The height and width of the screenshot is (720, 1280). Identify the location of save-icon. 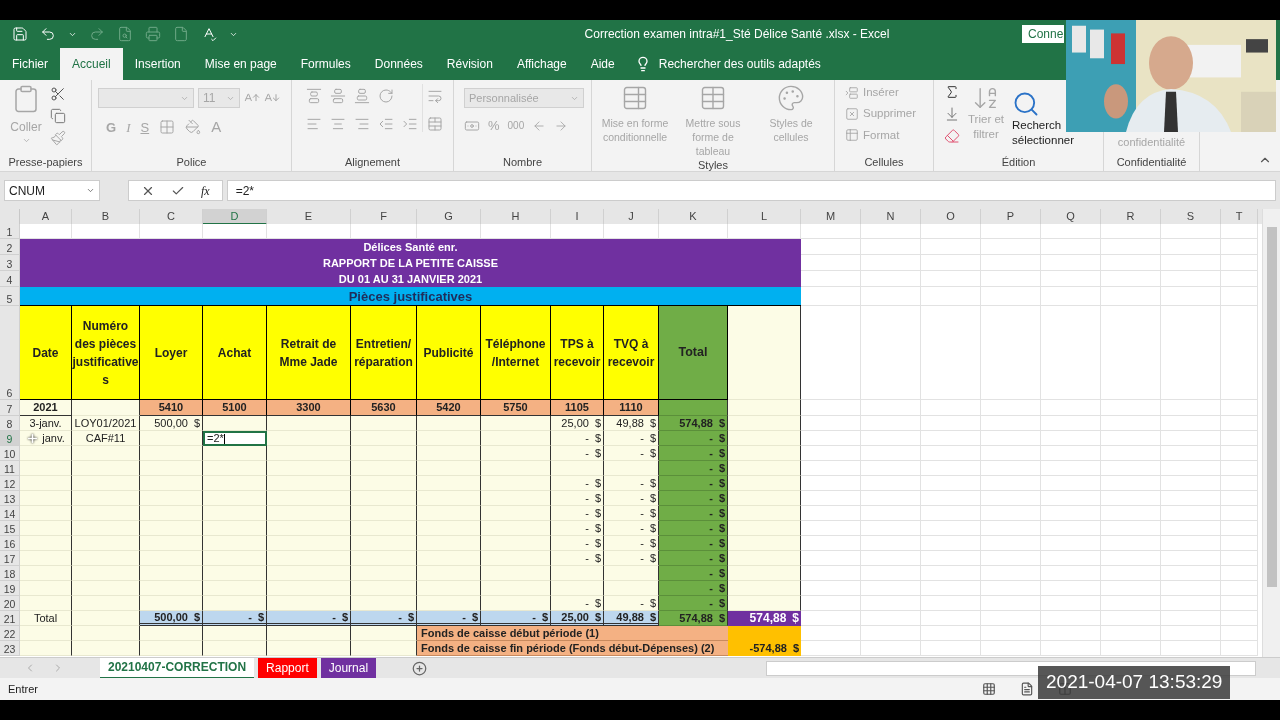
(20, 34).